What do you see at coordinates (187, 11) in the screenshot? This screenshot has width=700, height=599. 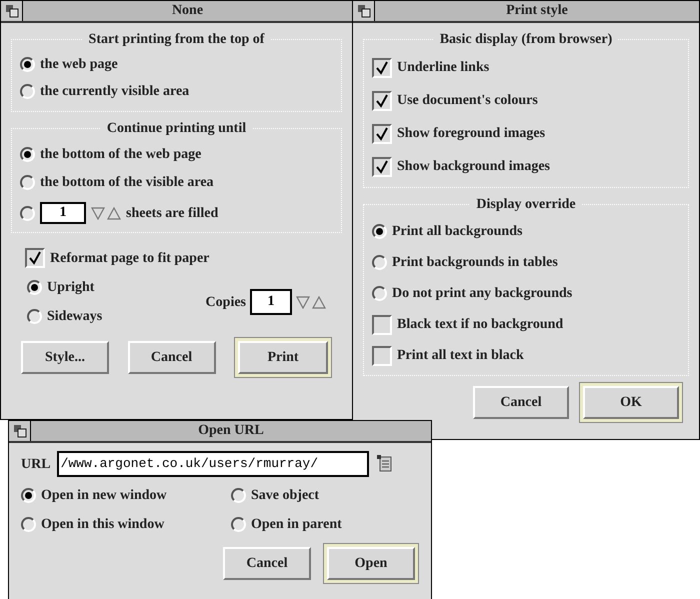 I see `window-title: None` at bounding box center [187, 11].